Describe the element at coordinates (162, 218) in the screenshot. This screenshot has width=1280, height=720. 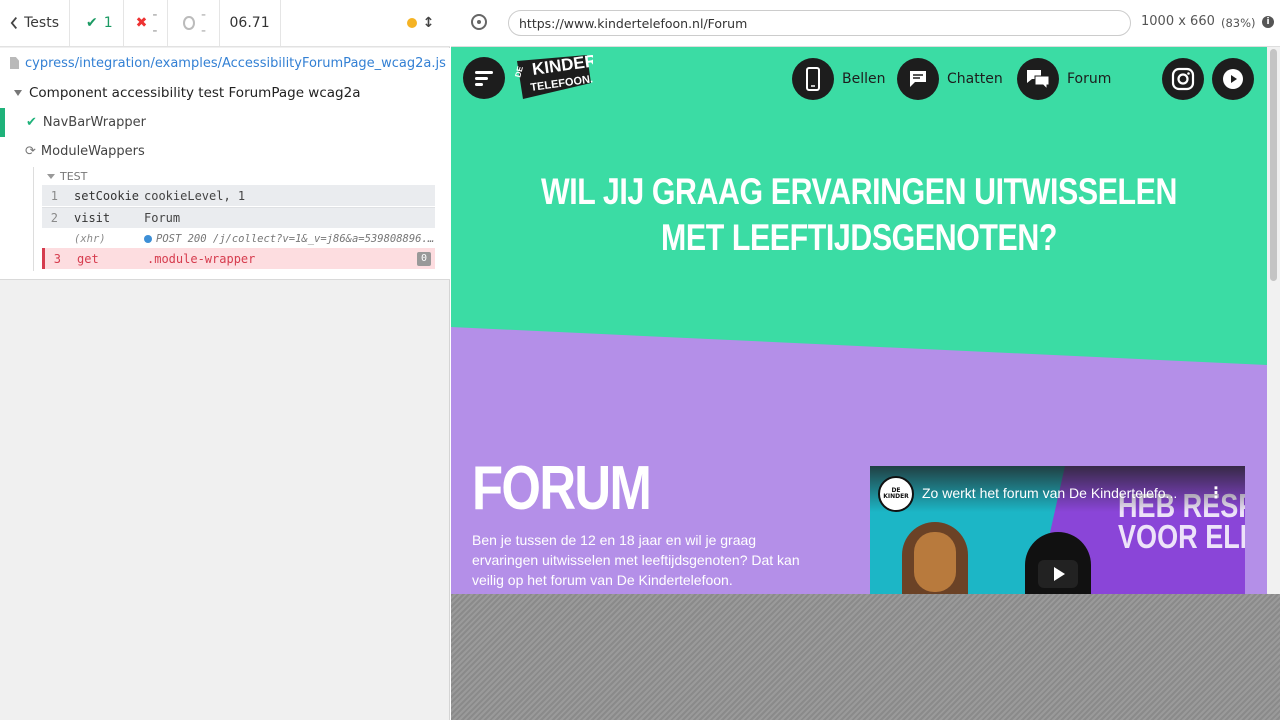
I see `command-message: Forum` at that location.